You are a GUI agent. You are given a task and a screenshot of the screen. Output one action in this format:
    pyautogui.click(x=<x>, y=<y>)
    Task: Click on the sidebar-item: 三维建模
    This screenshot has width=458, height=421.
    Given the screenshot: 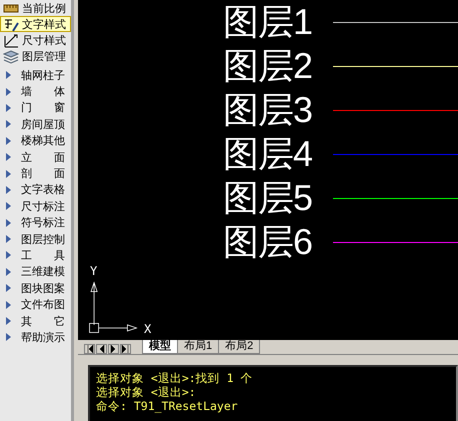 What is the action you would take?
    pyautogui.click(x=35, y=272)
    